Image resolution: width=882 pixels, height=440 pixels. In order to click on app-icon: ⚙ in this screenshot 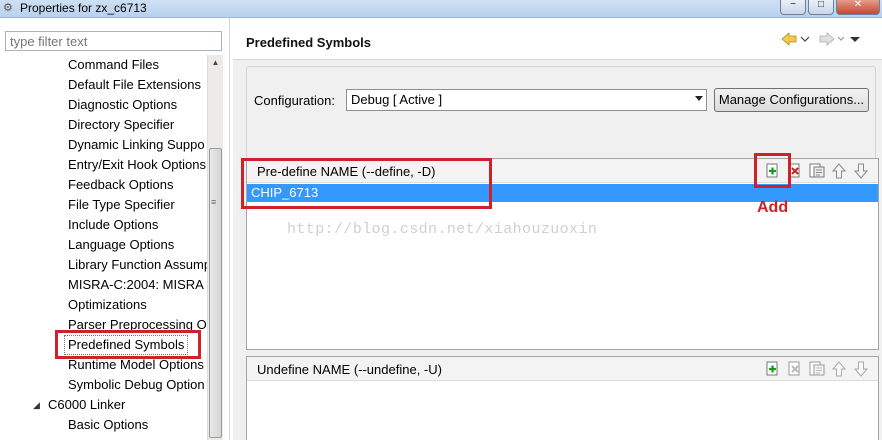, I will do `click(8, 8)`.